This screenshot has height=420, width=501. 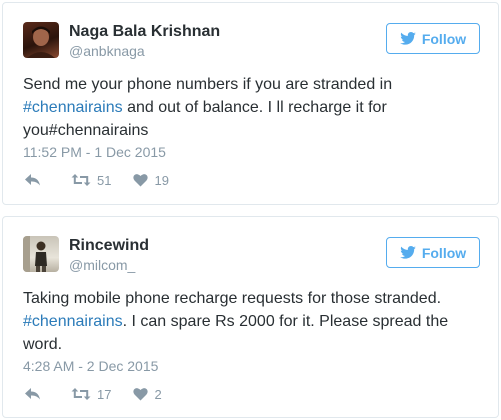 I want to click on like-count: 19, so click(x=161, y=180).